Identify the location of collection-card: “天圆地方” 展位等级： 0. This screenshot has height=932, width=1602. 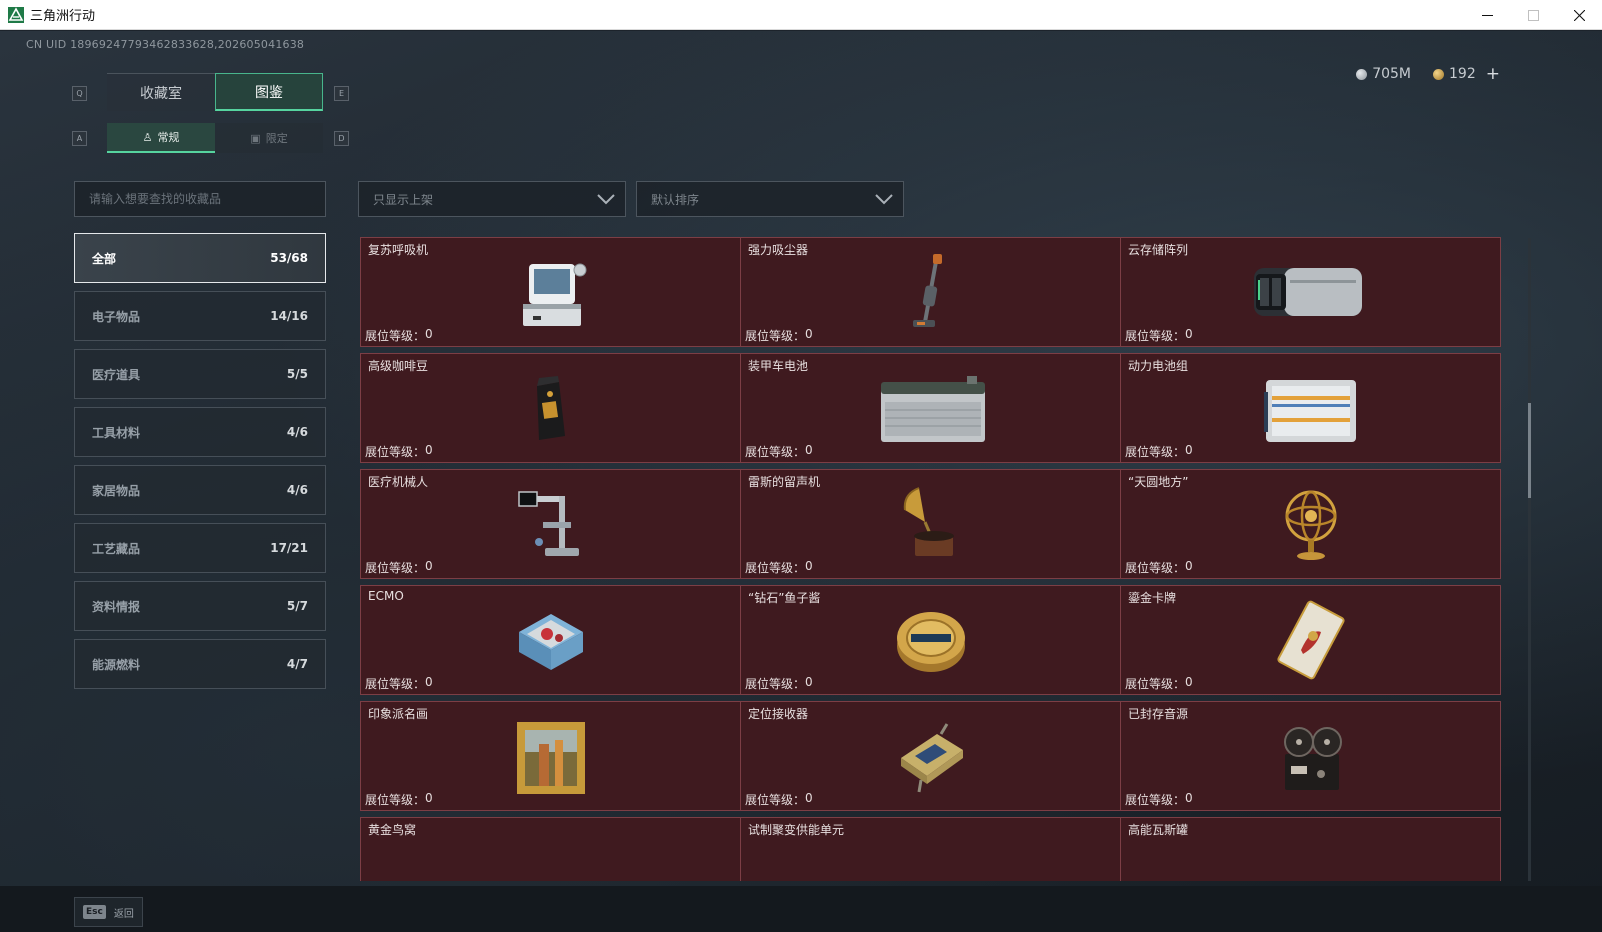
(1310, 524).